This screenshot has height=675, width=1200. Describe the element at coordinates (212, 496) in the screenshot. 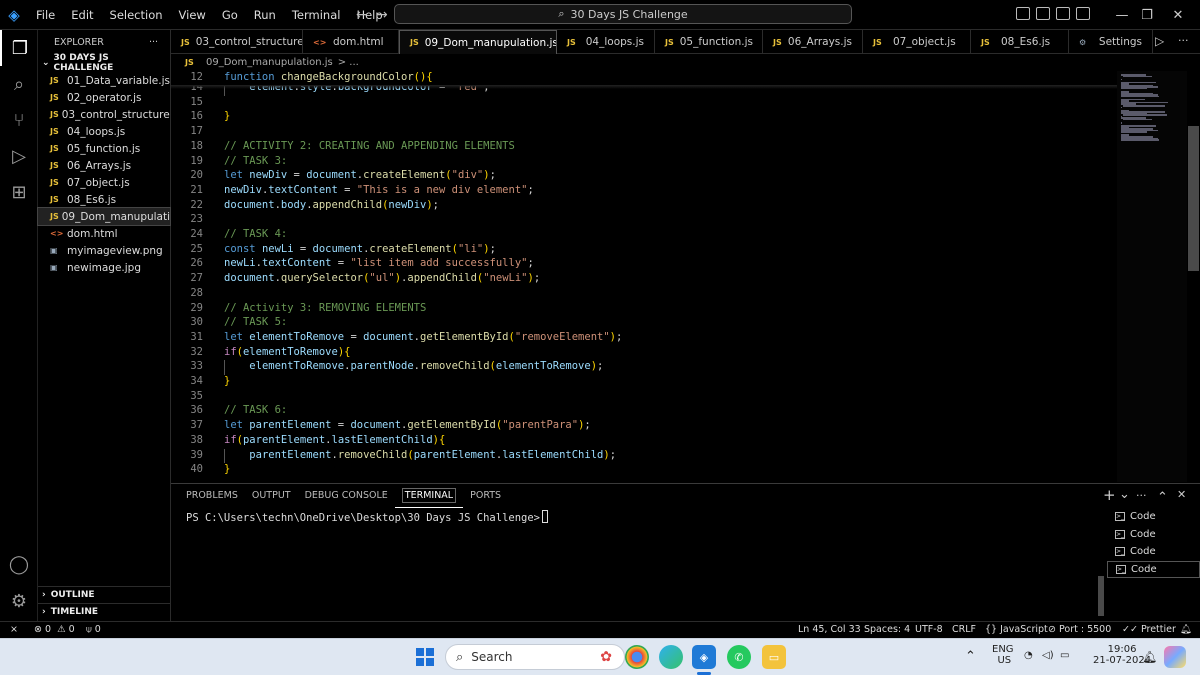

I see `panel-tab-problems: PROBLEMS` at that location.